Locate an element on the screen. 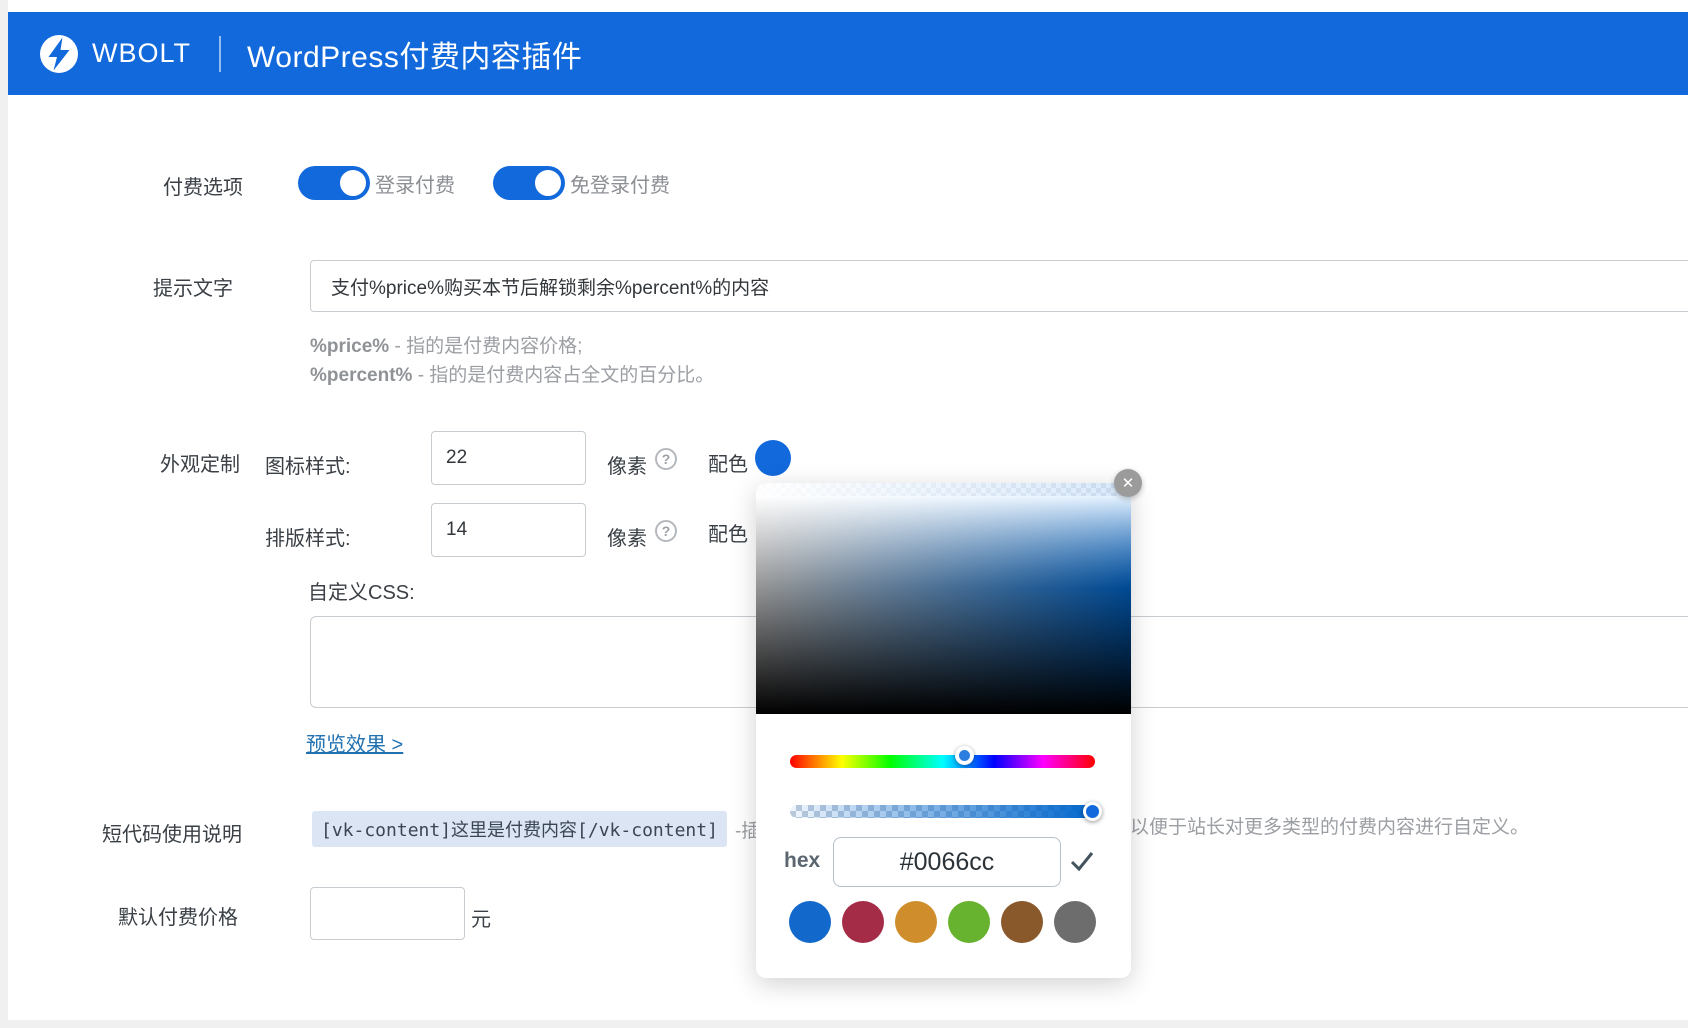 This screenshot has width=1688, height=1028. swatch-brown is located at coordinates (1022, 922).